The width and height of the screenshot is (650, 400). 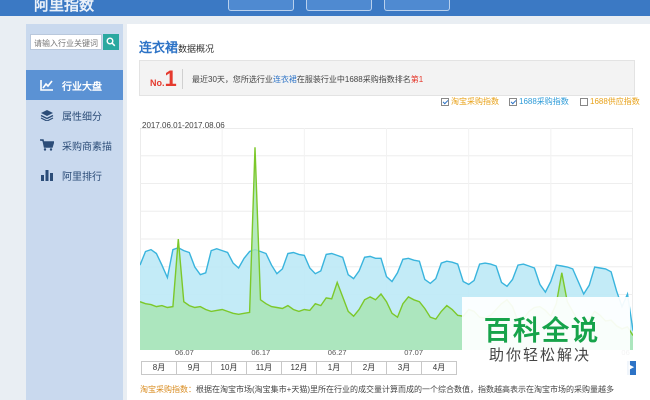 I want to click on legend-taobao-purchase: 淘宝采购指数, so click(x=470, y=101).